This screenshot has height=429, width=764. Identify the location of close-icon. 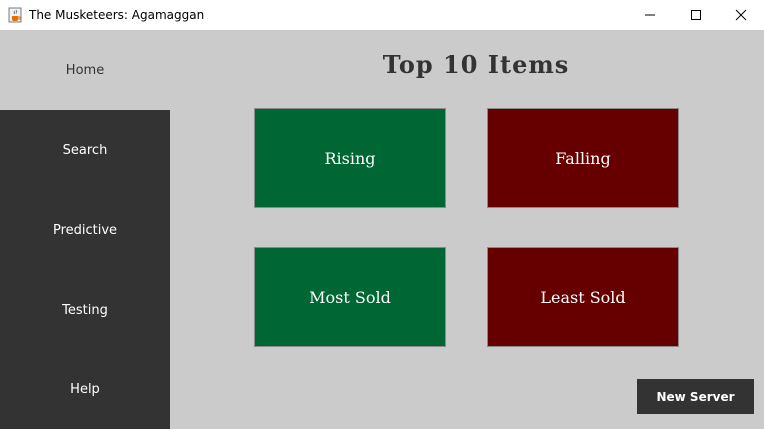
(741, 15).